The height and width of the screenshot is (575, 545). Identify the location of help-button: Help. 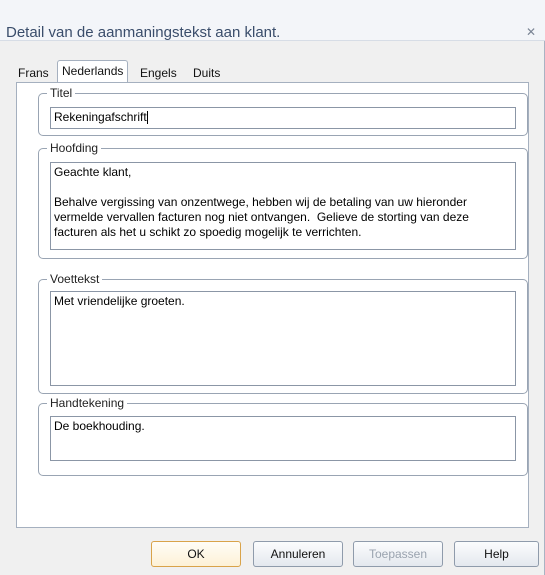
(496, 554).